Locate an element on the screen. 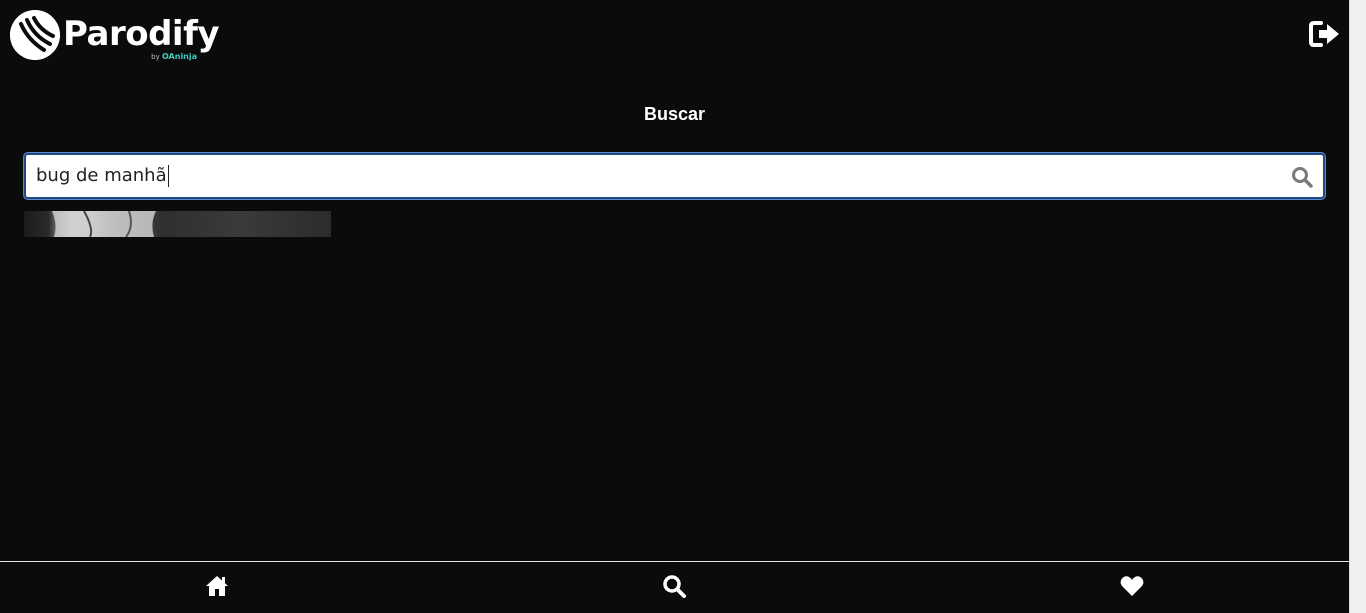 The width and height of the screenshot is (1366, 613). parodify-logo-icon is located at coordinates (35, 35).